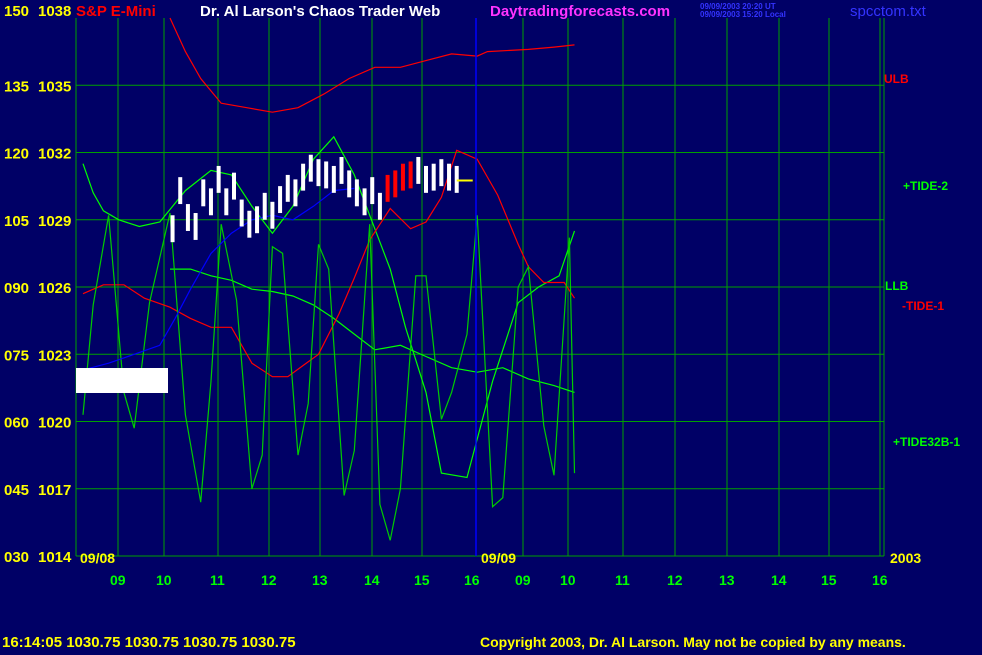 The height and width of the screenshot is (655, 982). Describe the element at coordinates (16, 557) in the screenshot. I see `y-tick-label-left: 030` at that location.